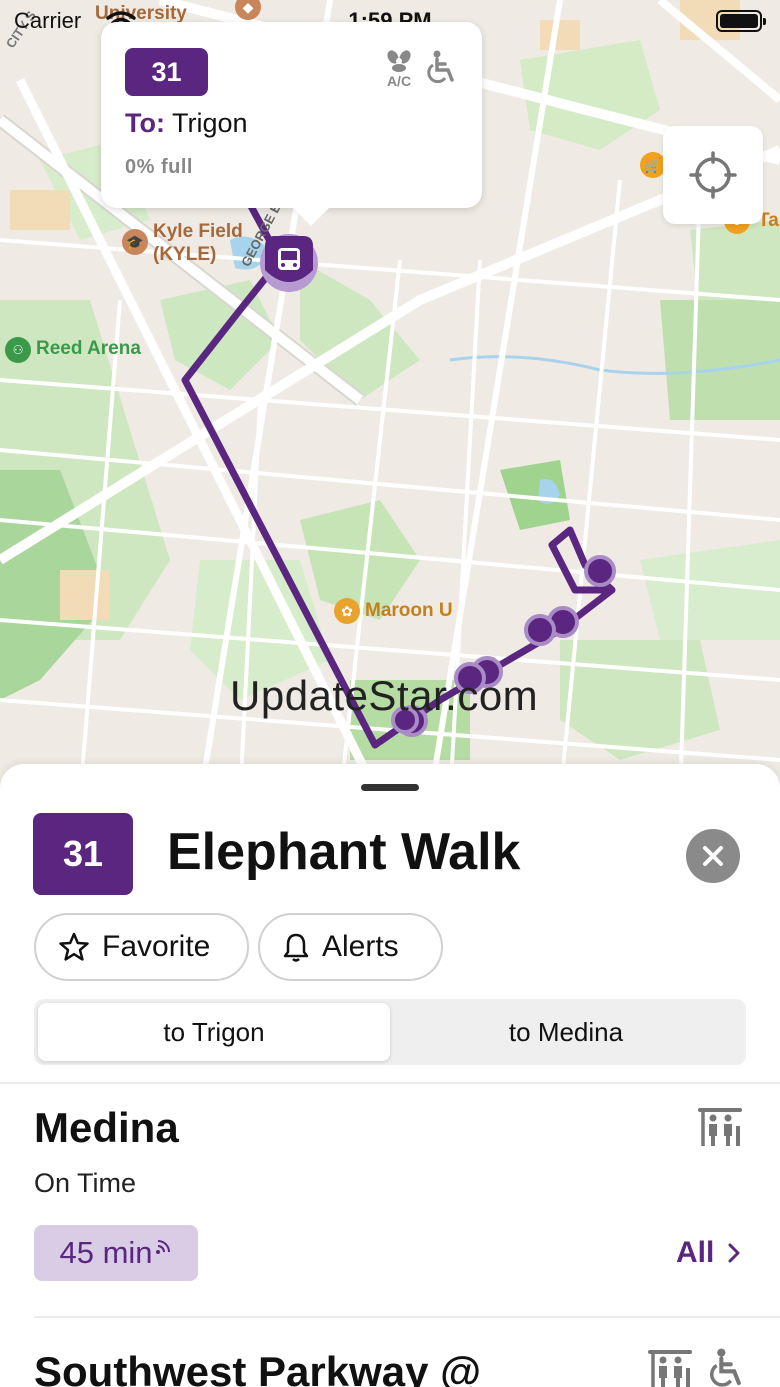 This screenshot has height=1387, width=780. I want to click on crosshair-icon, so click(713, 175).